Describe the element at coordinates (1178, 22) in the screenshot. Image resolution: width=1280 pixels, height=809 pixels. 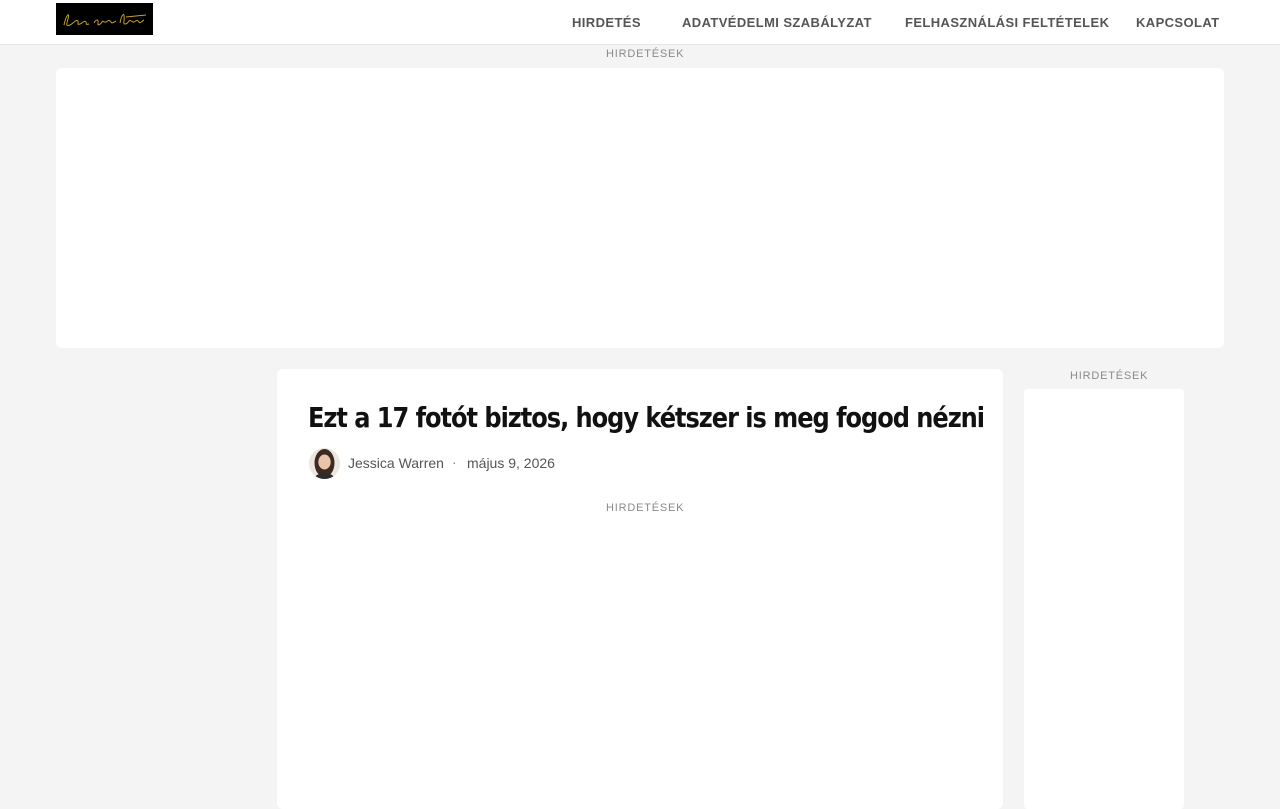
I see `nav-item-kapcsolat: KAPCSOLAT` at that location.